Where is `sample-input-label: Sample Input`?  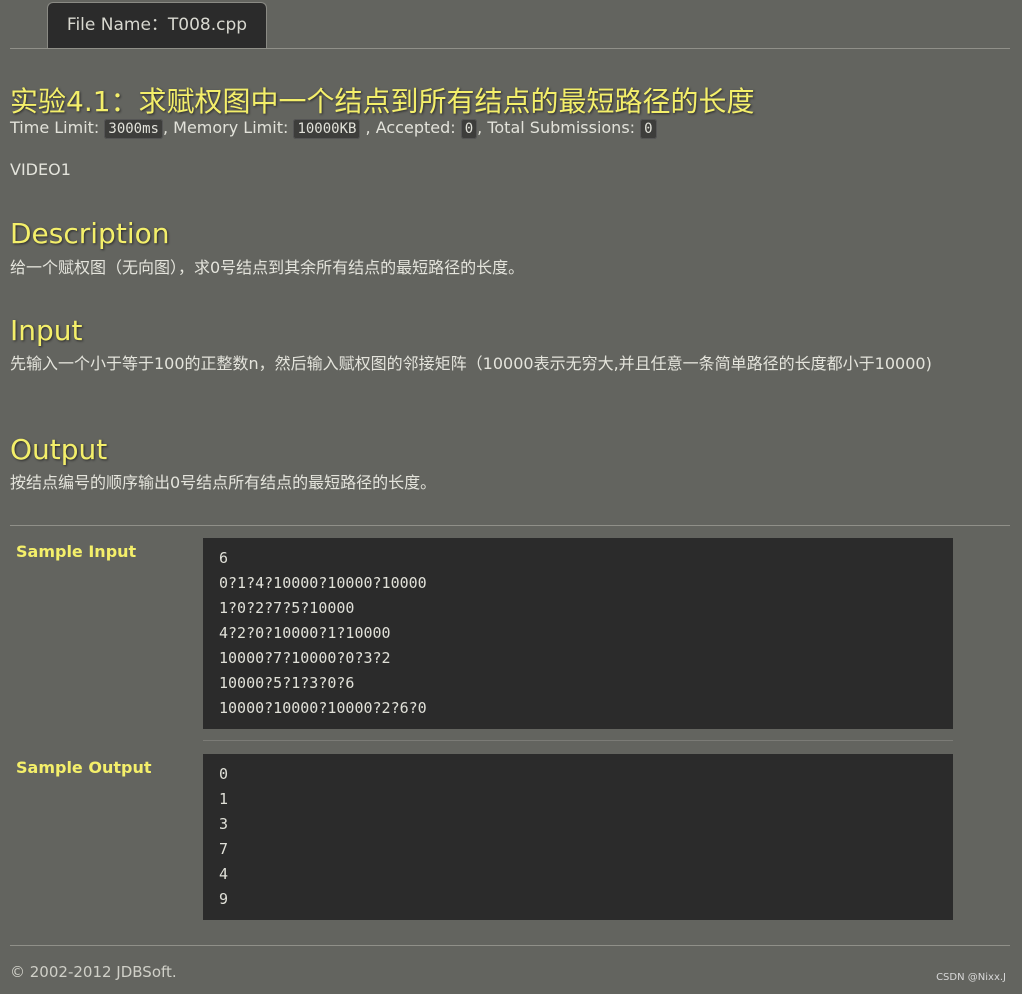 sample-input-label: Sample Input is located at coordinates (76, 551).